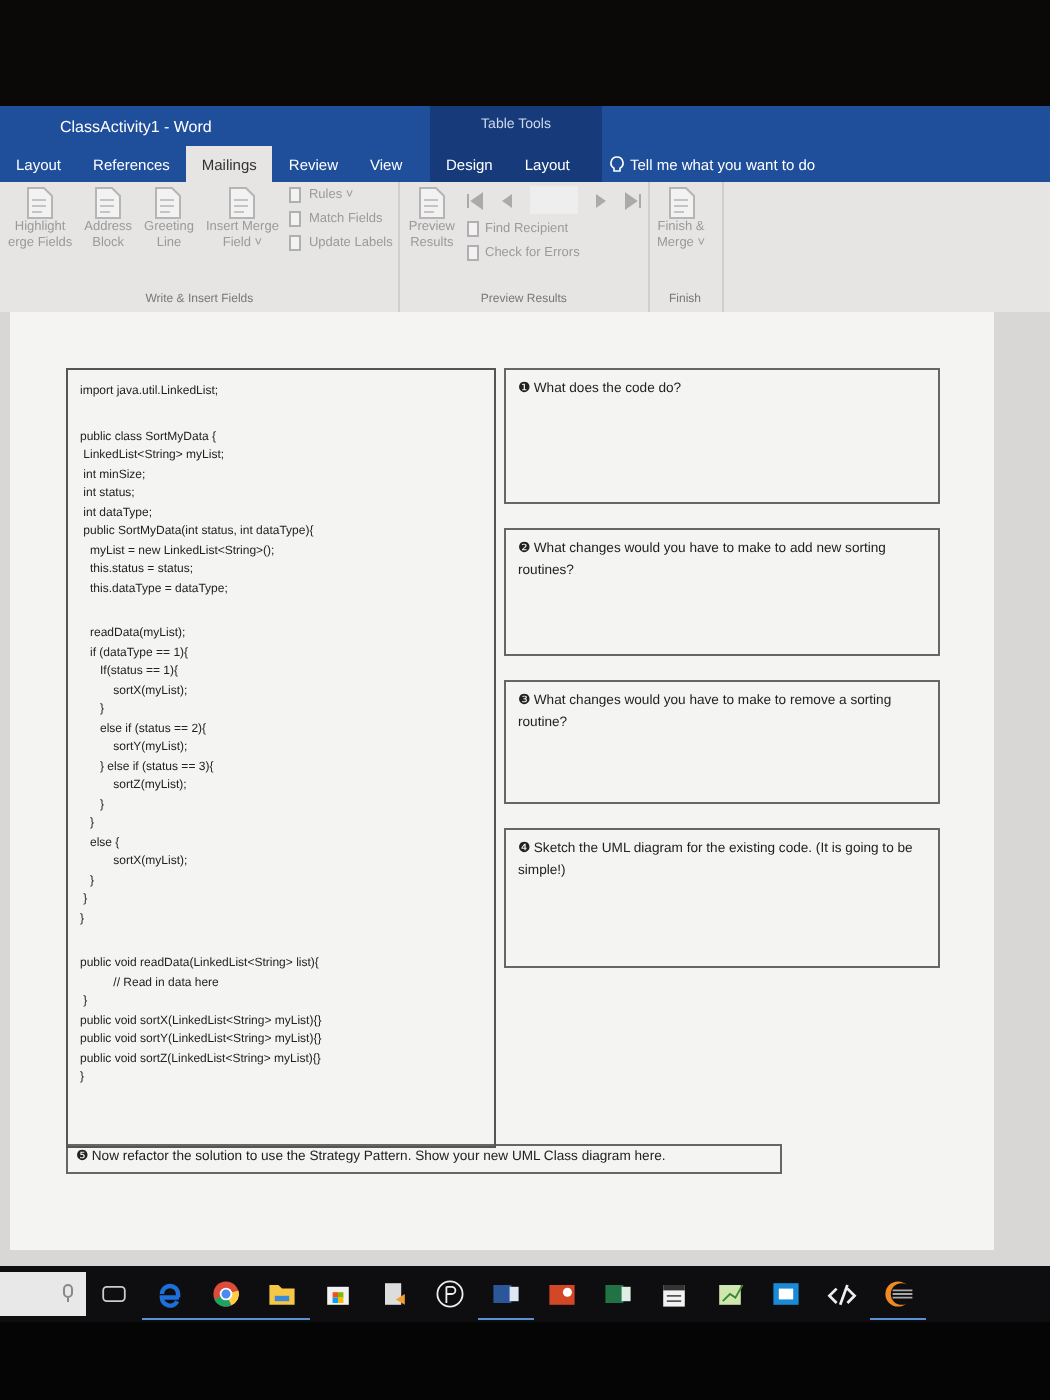 This screenshot has width=1050, height=1400. What do you see at coordinates (898, 1293) in the screenshot?
I see `crescent-icon` at bounding box center [898, 1293].